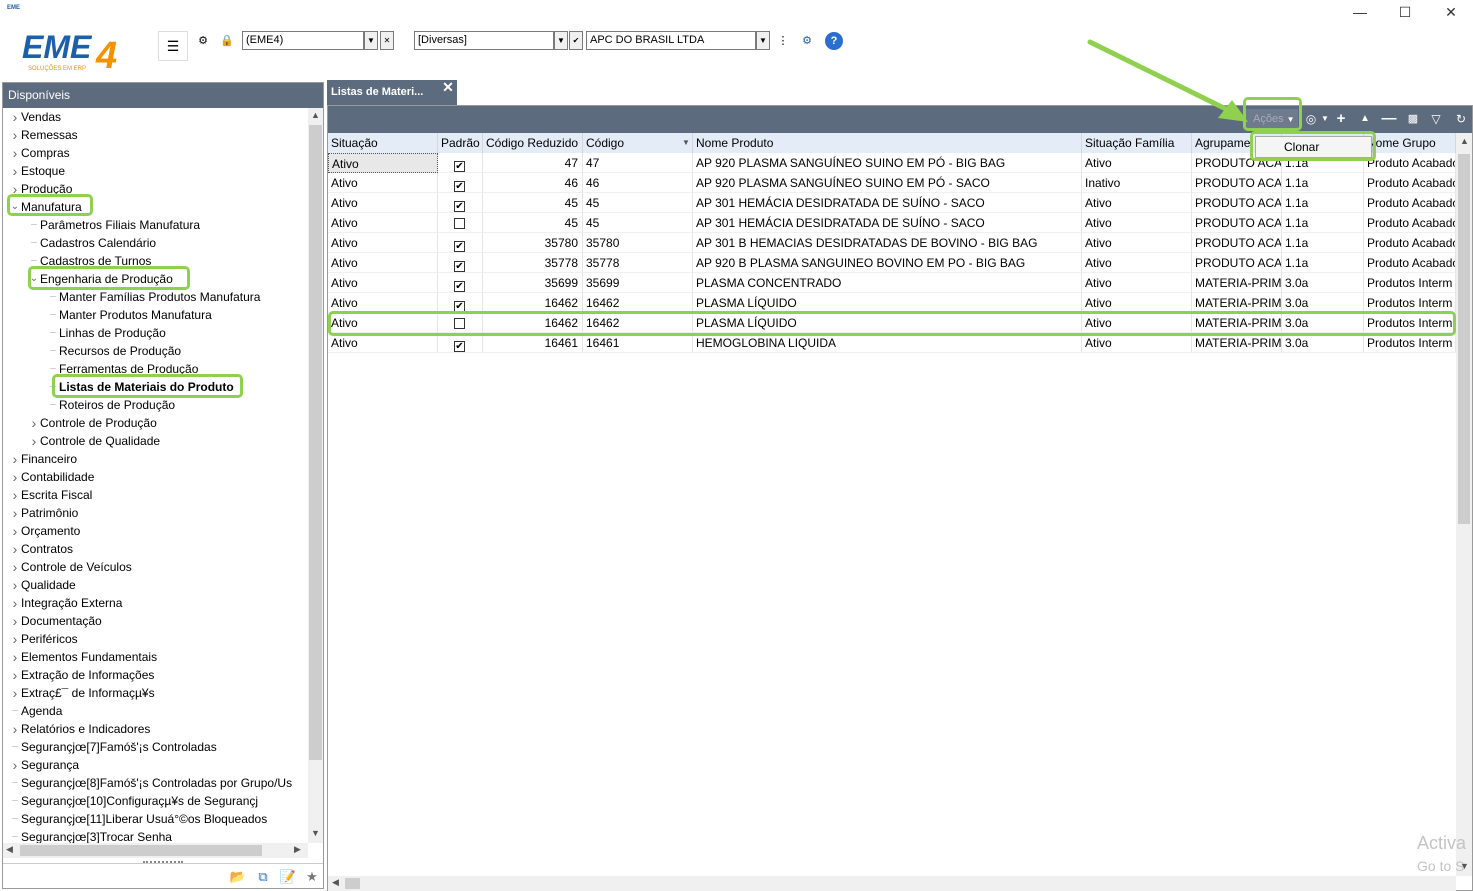 This screenshot has width=1473, height=891. What do you see at coordinates (227, 40) in the screenshot?
I see `lock-icon: 🔒` at bounding box center [227, 40].